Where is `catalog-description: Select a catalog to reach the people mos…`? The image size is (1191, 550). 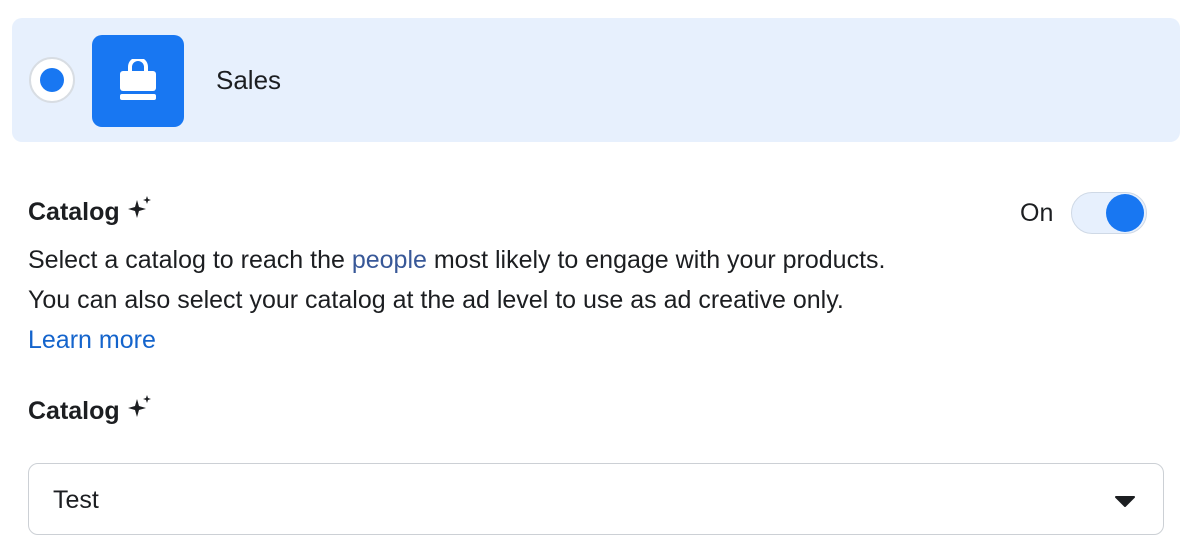 catalog-description: Select a catalog to reach the people mos… is located at coordinates (528, 280).